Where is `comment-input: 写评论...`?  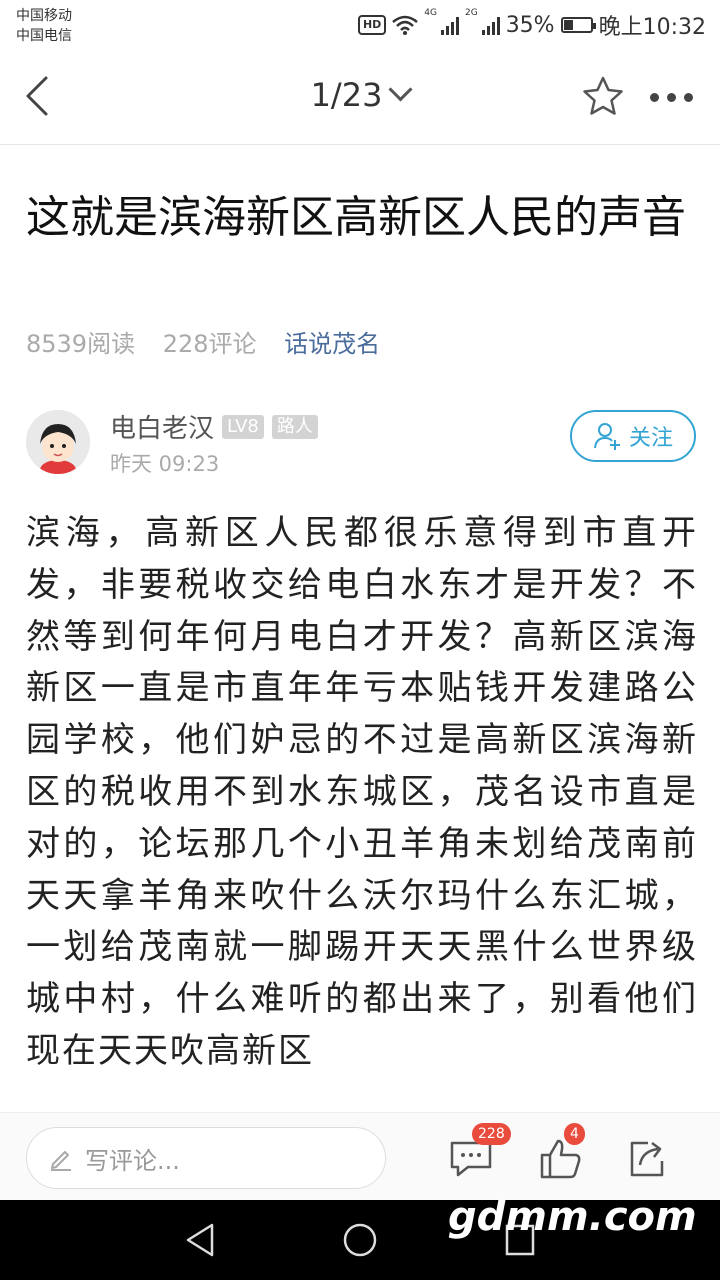
comment-input: 写评论... is located at coordinates (206, 1158).